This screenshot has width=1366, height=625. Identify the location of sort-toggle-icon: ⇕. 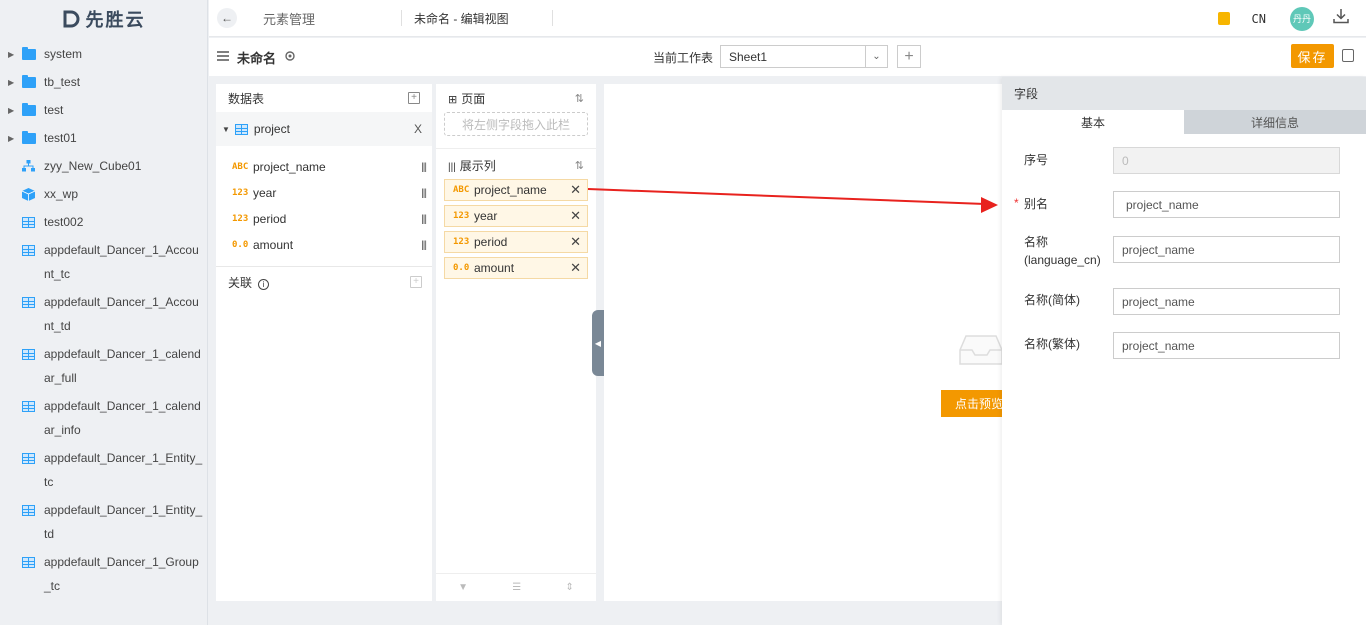
(569, 587).